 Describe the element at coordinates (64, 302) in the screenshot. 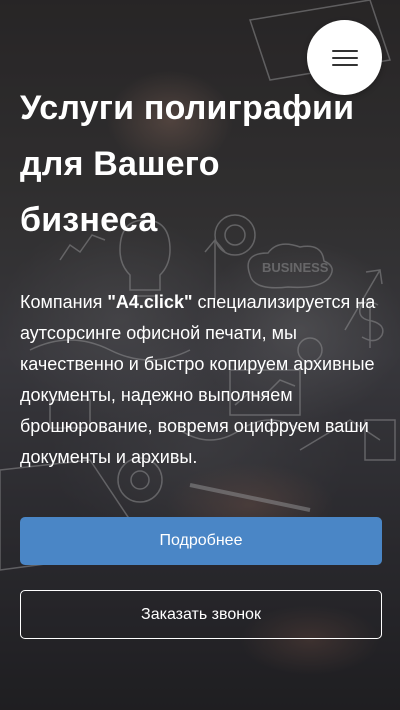

I see `hero-description-prefix: Компания` at that location.